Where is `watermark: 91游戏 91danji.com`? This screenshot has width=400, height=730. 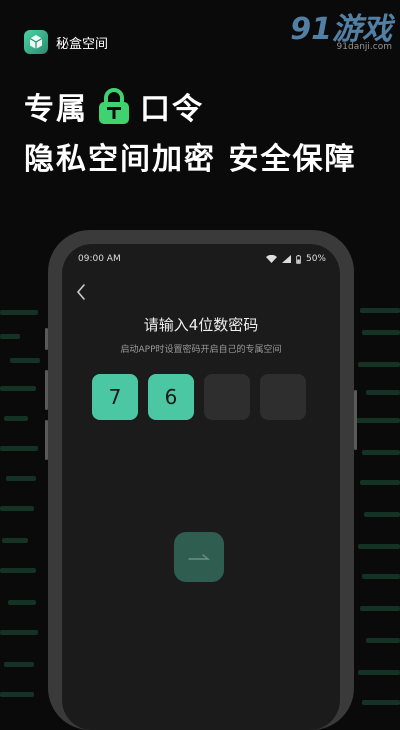
watermark: 91游戏 91danji.com is located at coordinates (341, 28).